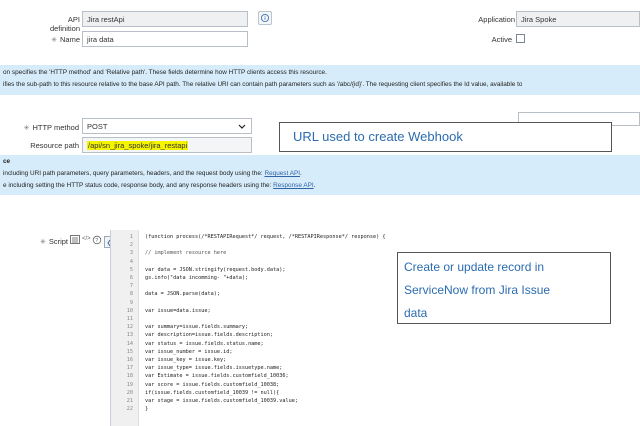 The height and width of the screenshot is (426, 640). What do you see at coordinates (131, 286) in the screenshot?
I see `line-number: 7` at bounding box center [131, 286].